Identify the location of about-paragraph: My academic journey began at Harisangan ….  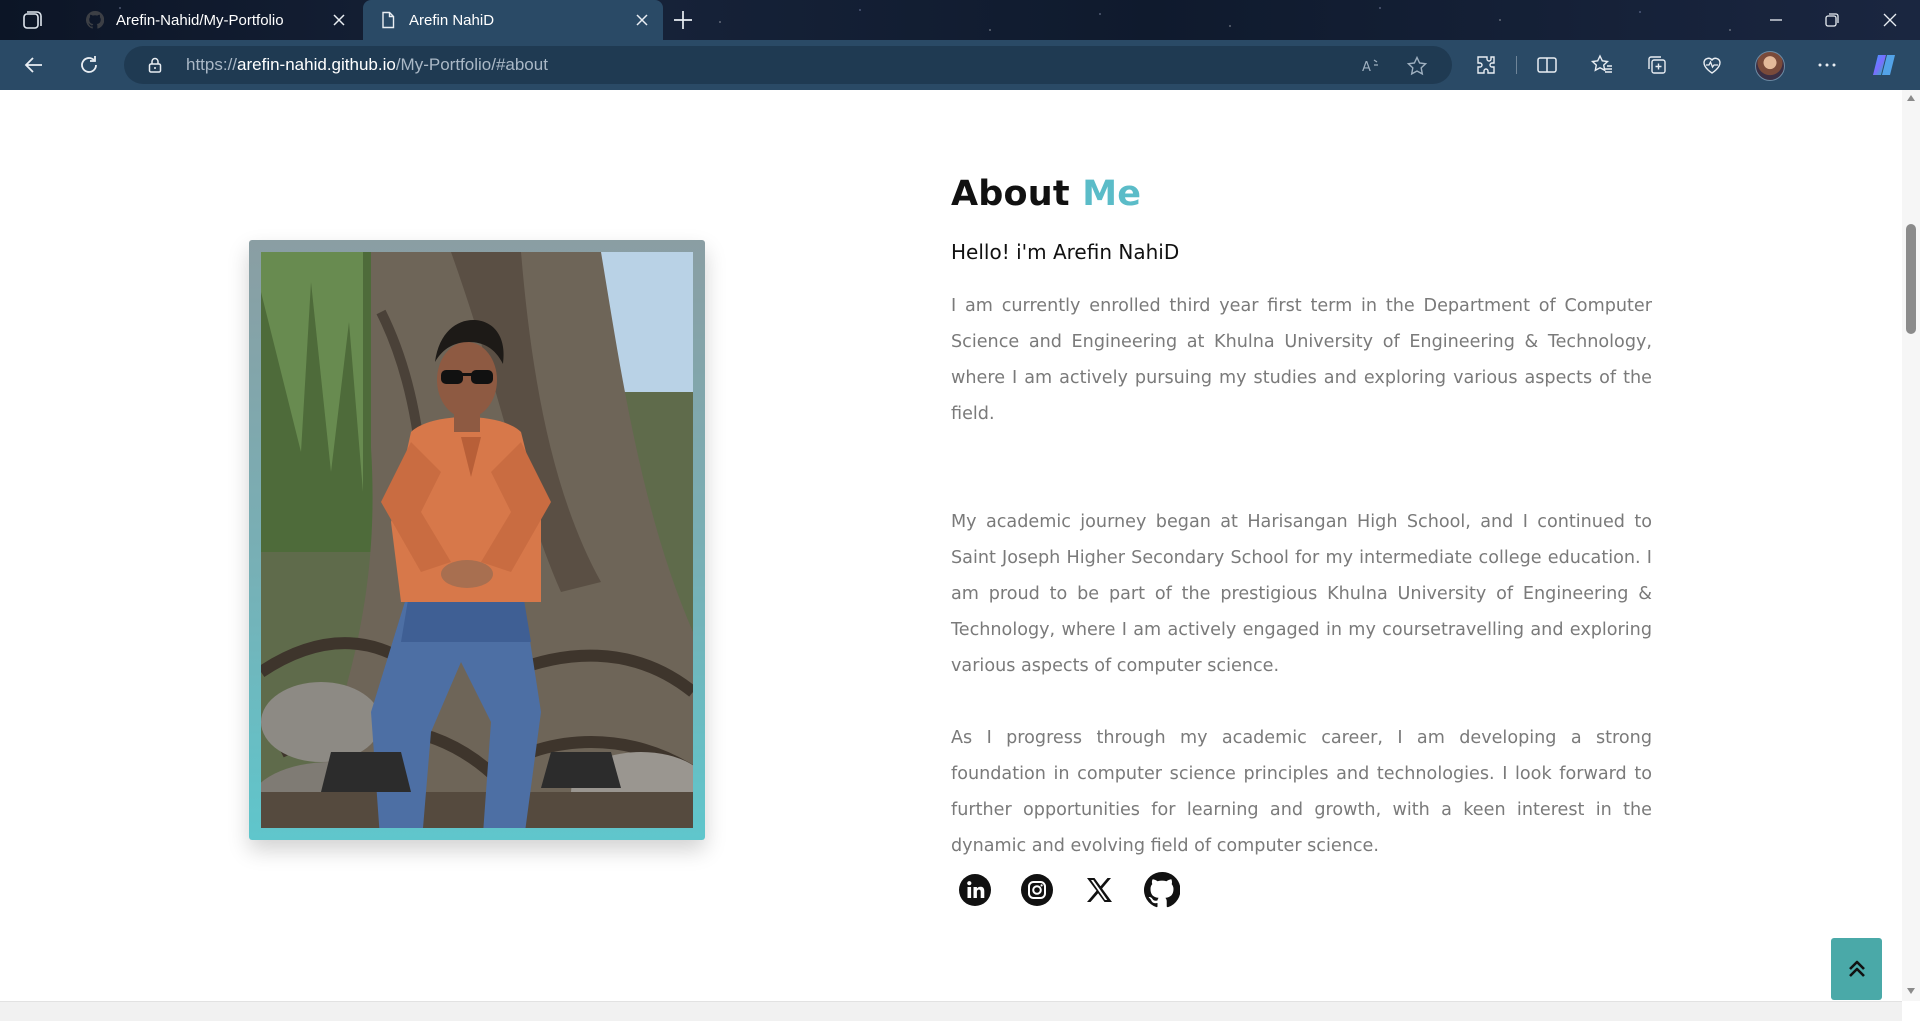
(1301, 594).